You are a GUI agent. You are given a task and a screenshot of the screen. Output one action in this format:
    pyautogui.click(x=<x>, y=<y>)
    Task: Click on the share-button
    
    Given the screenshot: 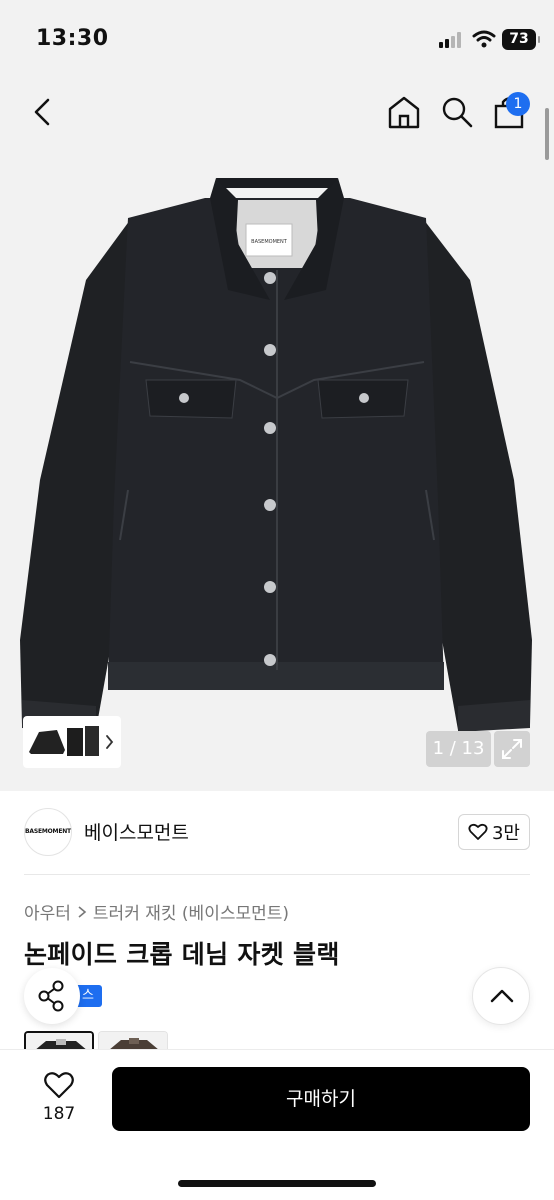 What is the action you would take?
    pyautogui.click(x=52, y=996)
    